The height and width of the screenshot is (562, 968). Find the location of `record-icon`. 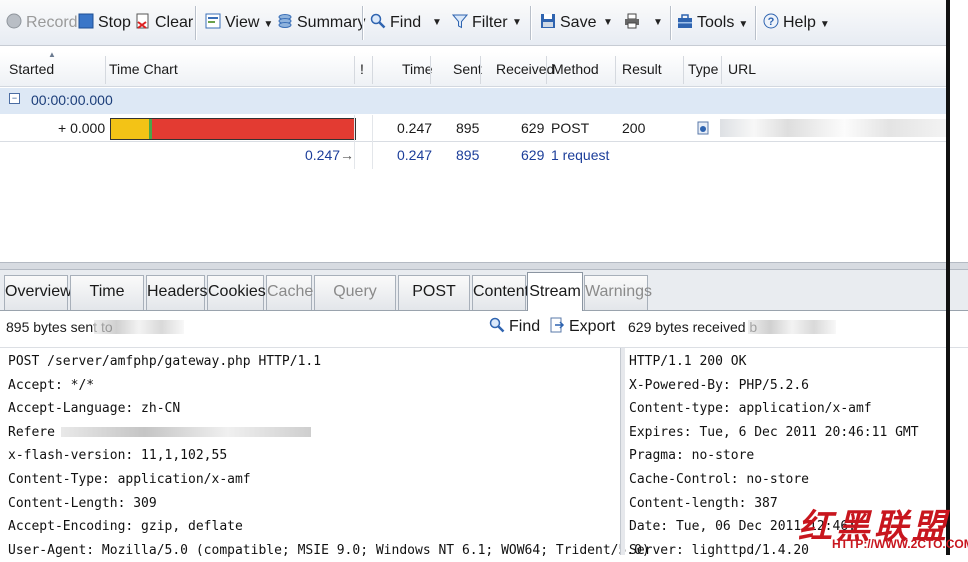

record-icon is located at coordinates (14, 21).